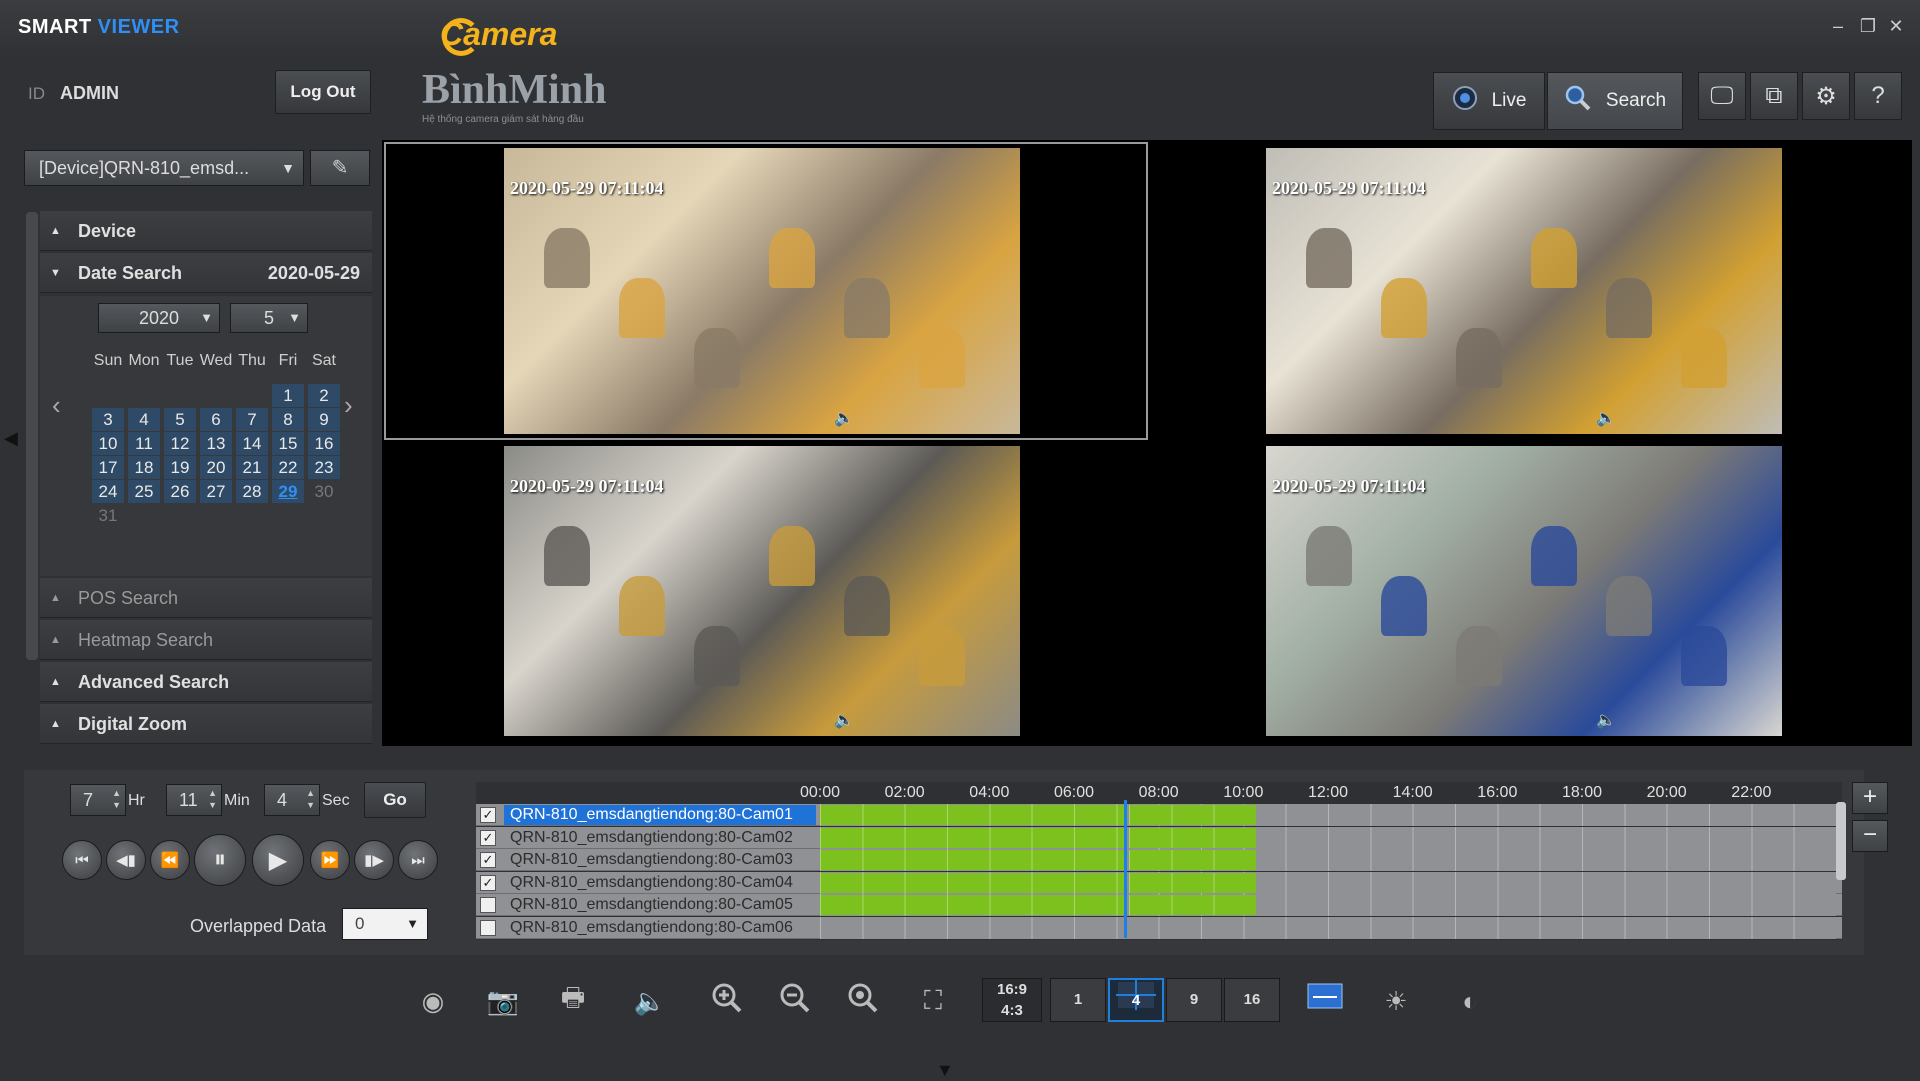  Describe the element at coordinates (180, 467) in the screenshot. I see `calendar-day-19: 19` at that location.